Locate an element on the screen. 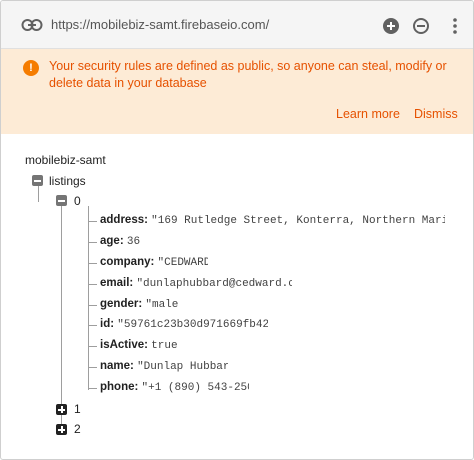  expand-node-2-toggle is located at coordinates (61, 429).